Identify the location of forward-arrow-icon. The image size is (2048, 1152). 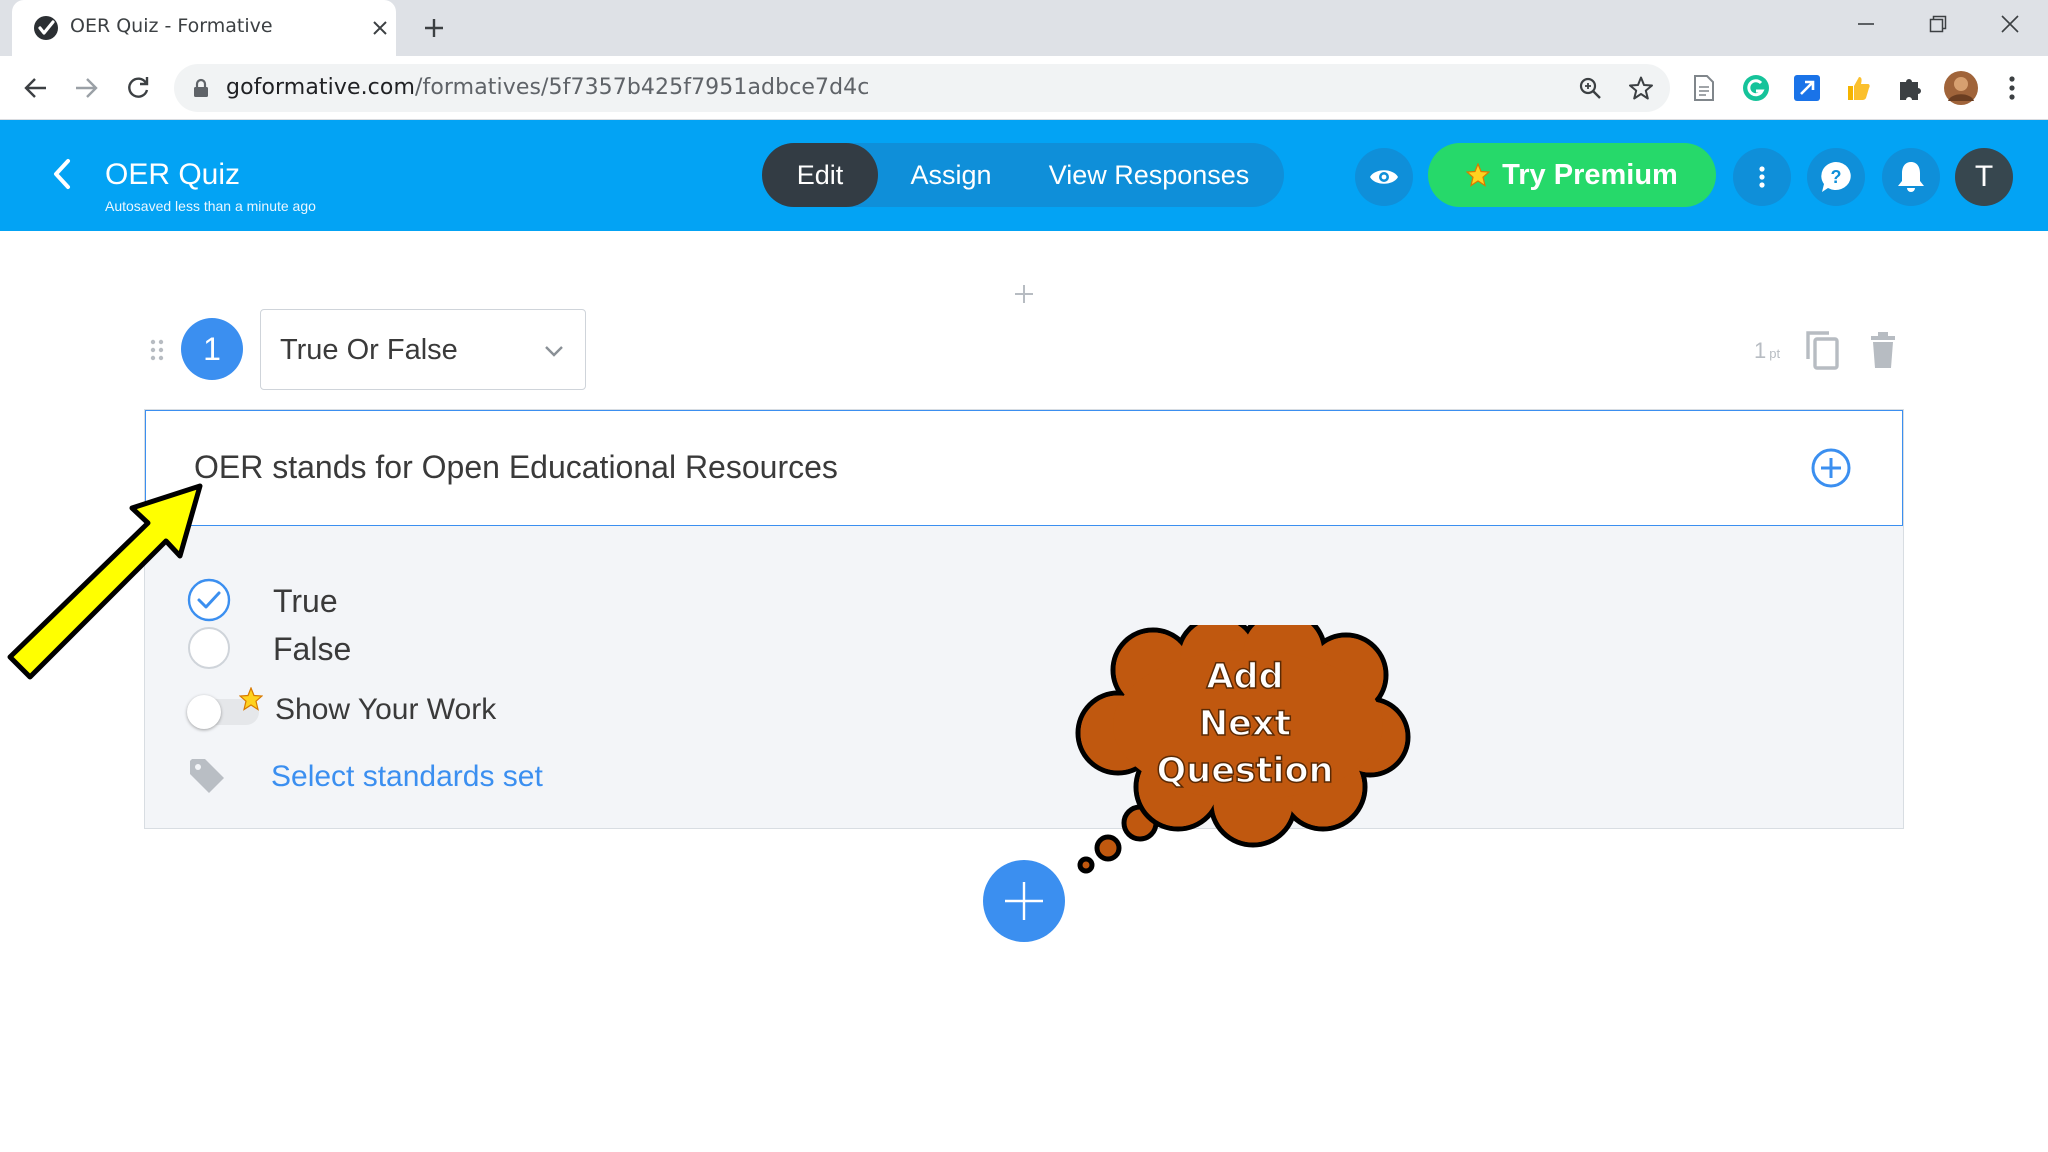
(86, 88).